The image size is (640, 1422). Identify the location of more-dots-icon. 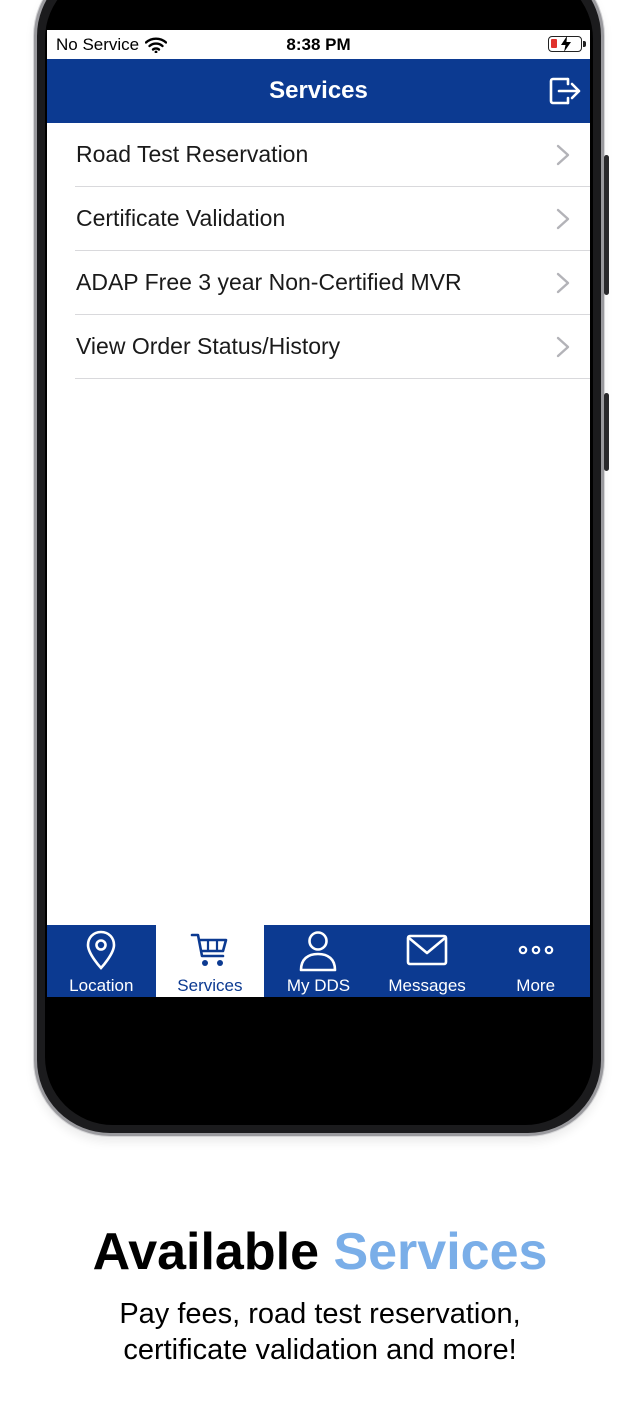
(535, 950).